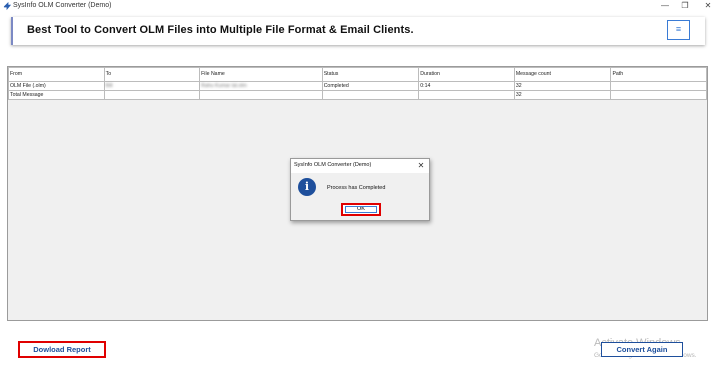 The height and width of the screenshot is (376, 719). I want to click on column-header-status: Status, so click(370, 74).